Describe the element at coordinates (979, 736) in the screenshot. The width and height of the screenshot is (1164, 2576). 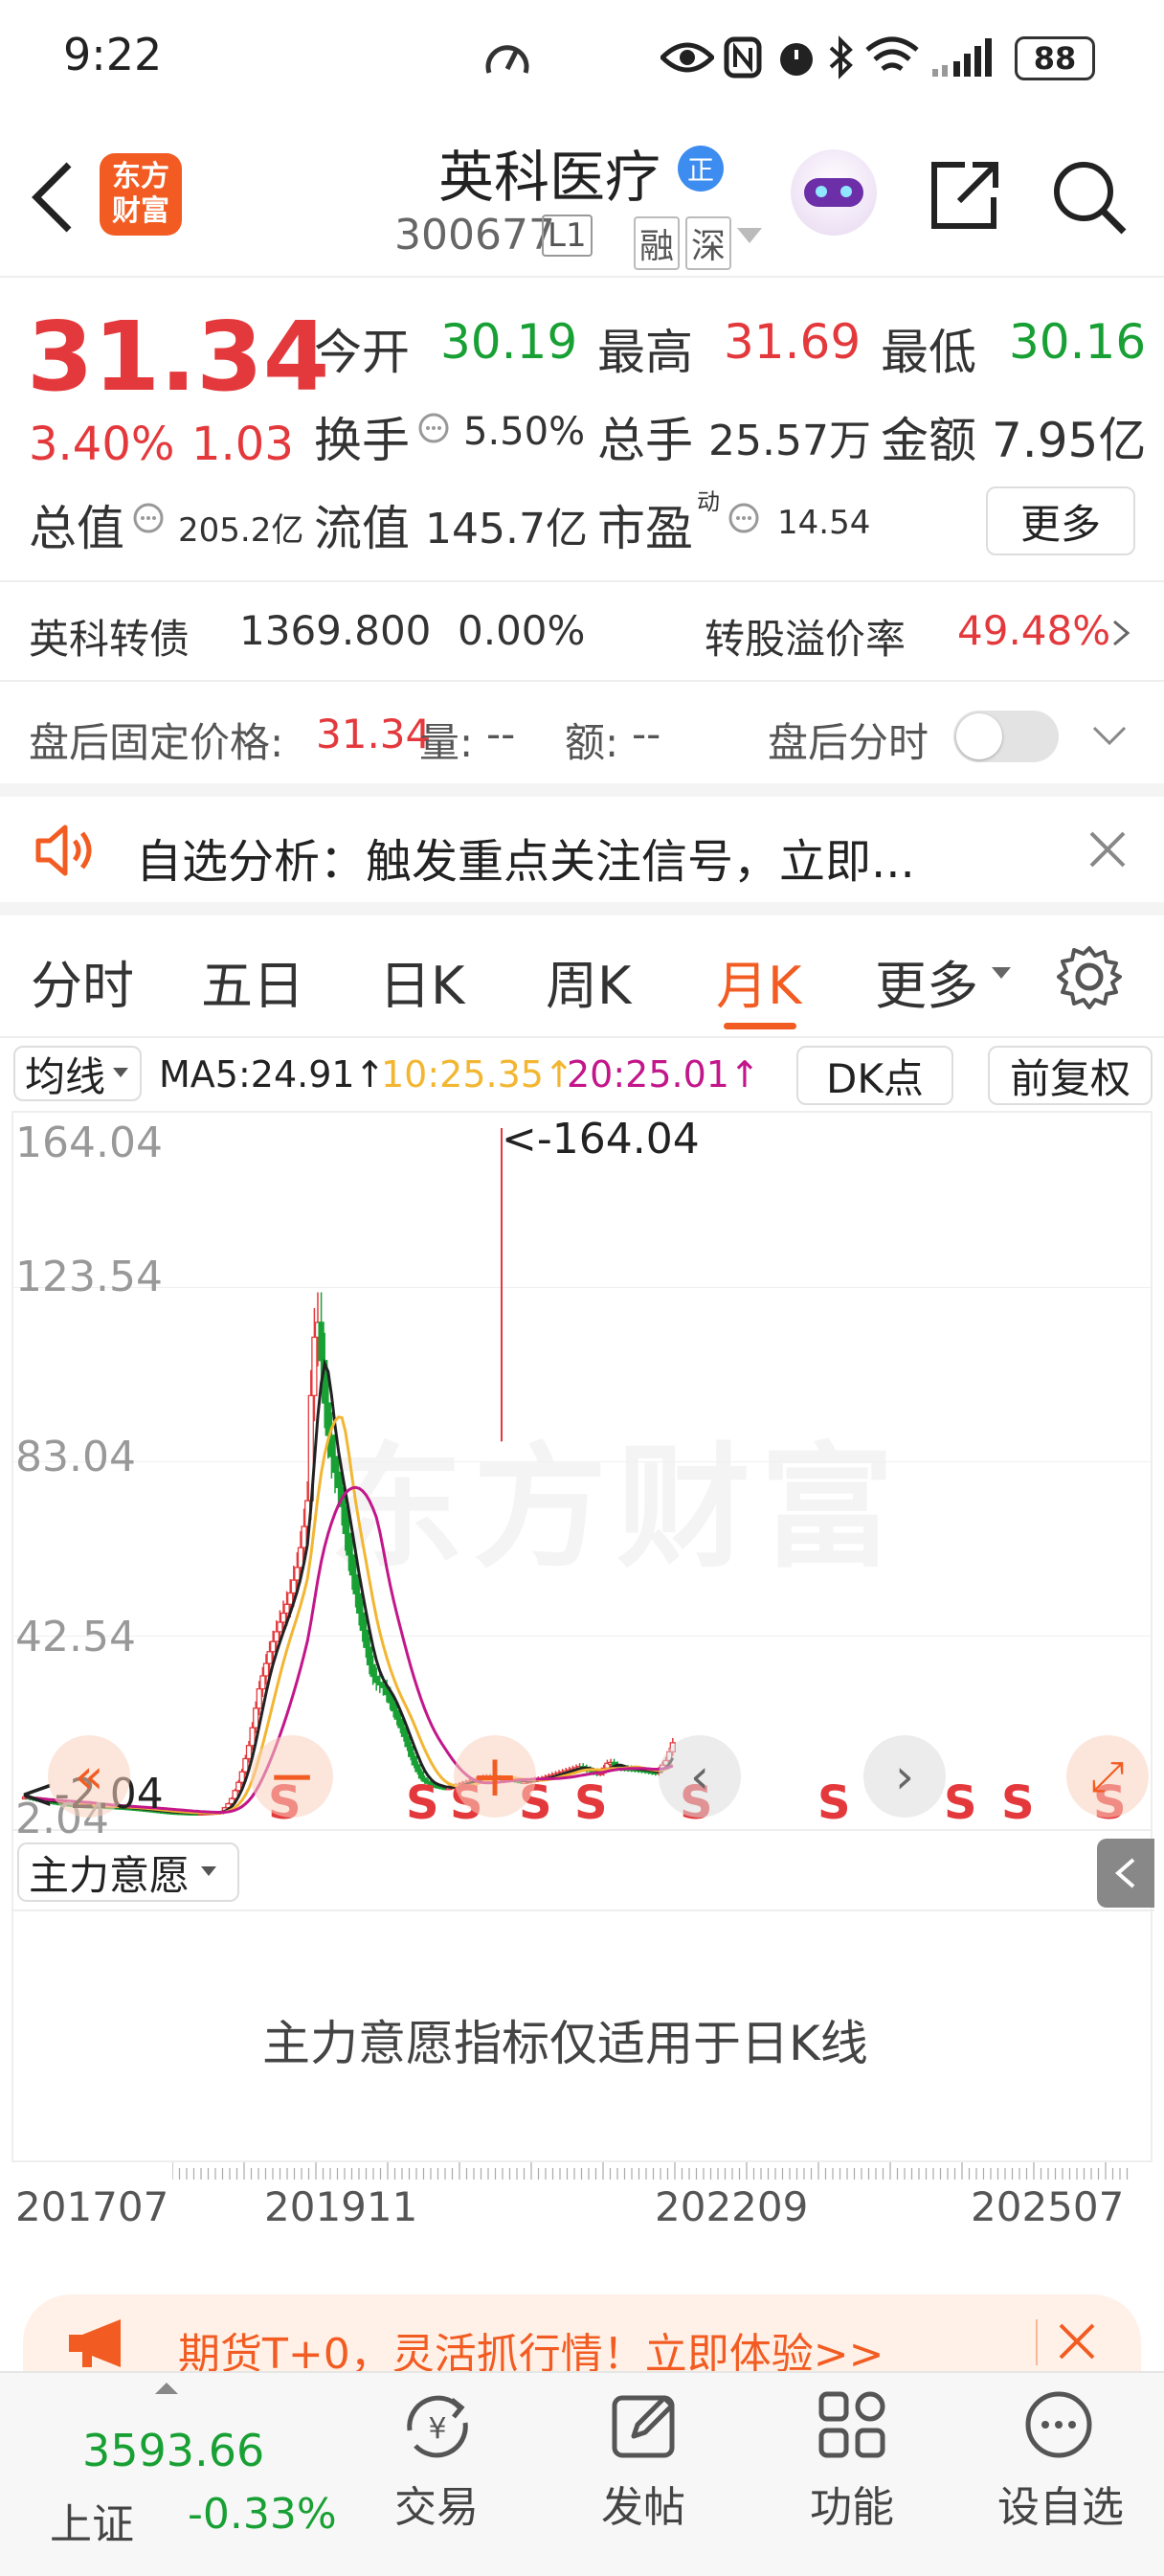
I see `toggle-knob` at that location.